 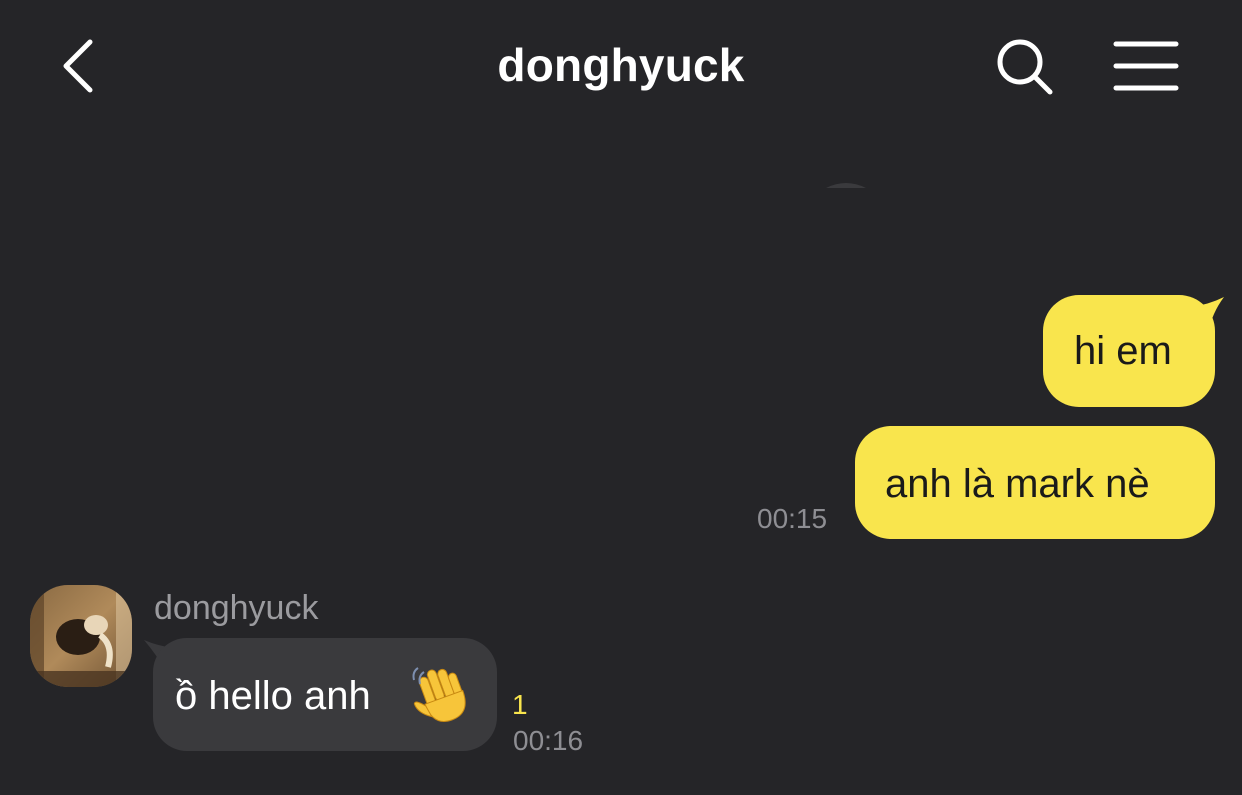 I want to click on unread-count: 1, so click(x=520, y=704).